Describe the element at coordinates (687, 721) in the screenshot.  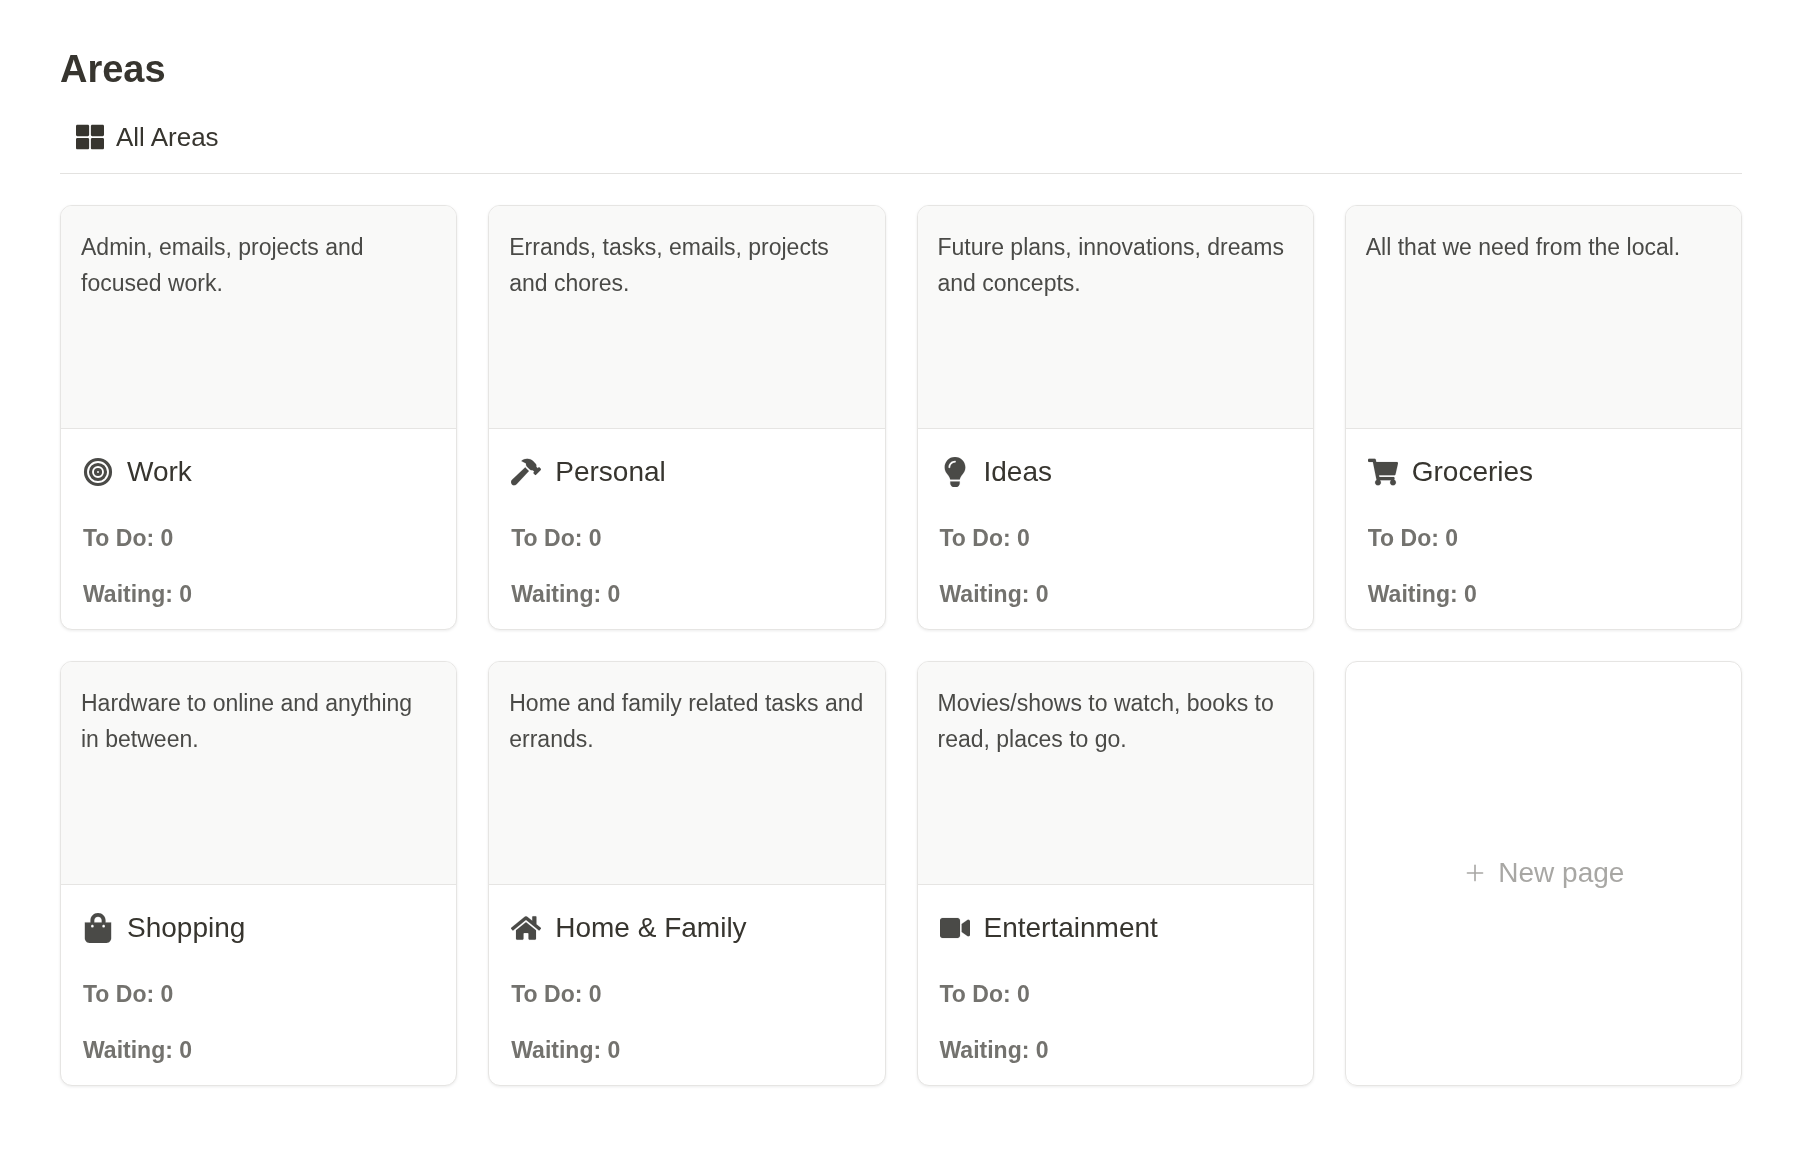
I see `card-description: Home and family related tasks and errands.` at that location.